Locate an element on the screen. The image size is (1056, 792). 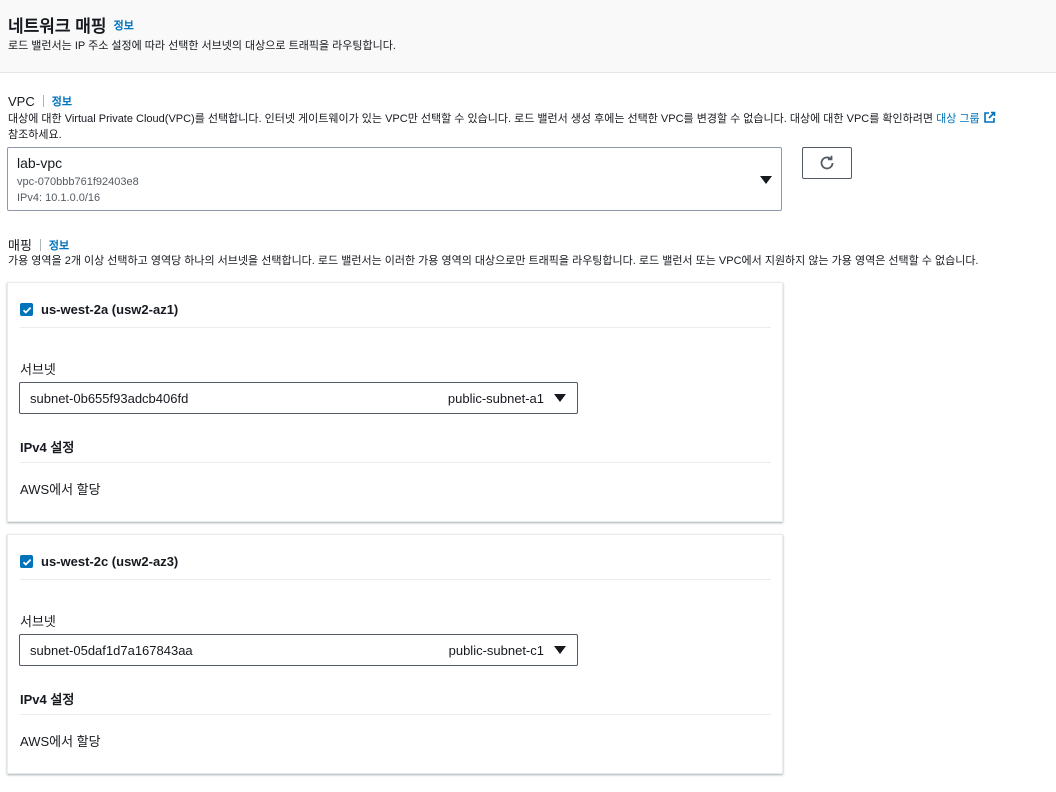
vpc-selected-cidr: IPv4: 10.1.0.0/16 is located at coordinates (59, 198).